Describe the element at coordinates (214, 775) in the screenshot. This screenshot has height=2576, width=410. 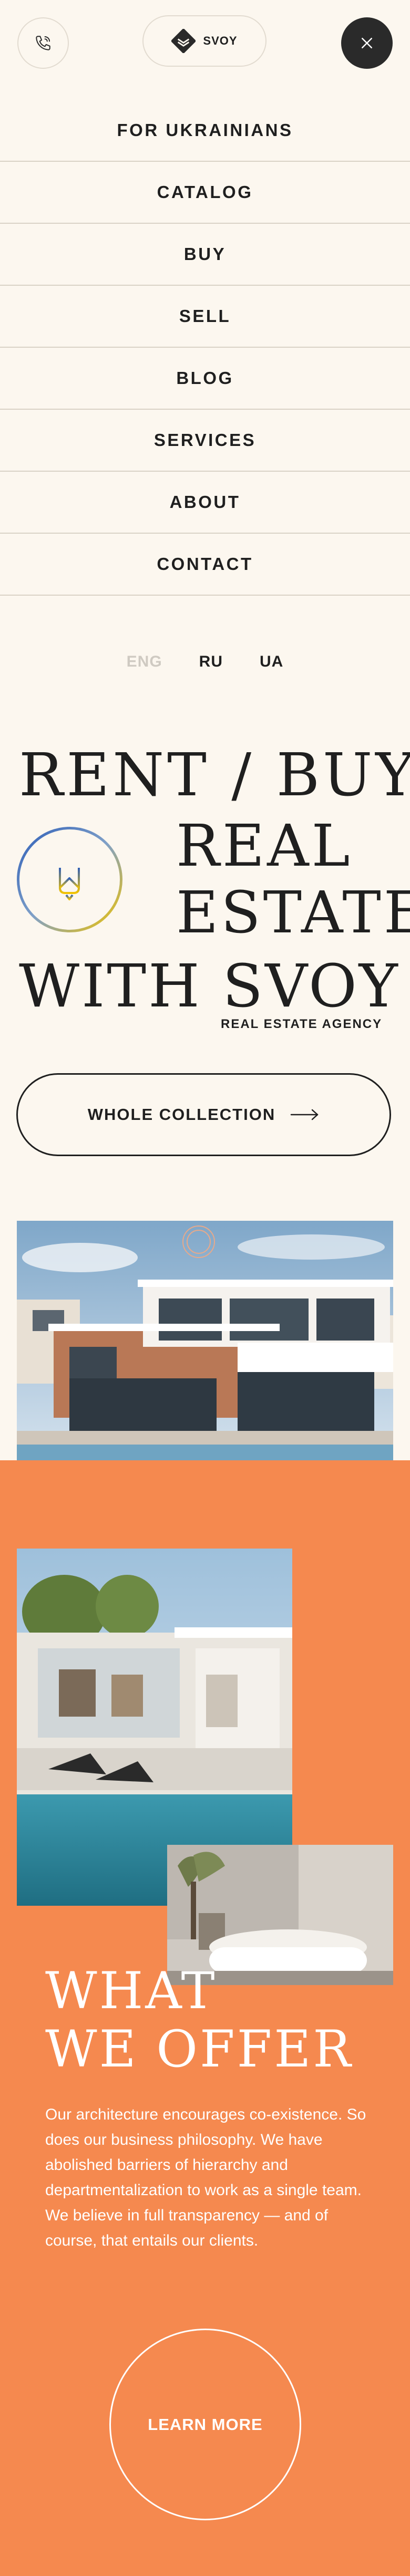
I see `hero-title-line-1: RENT / BUY` at that location.